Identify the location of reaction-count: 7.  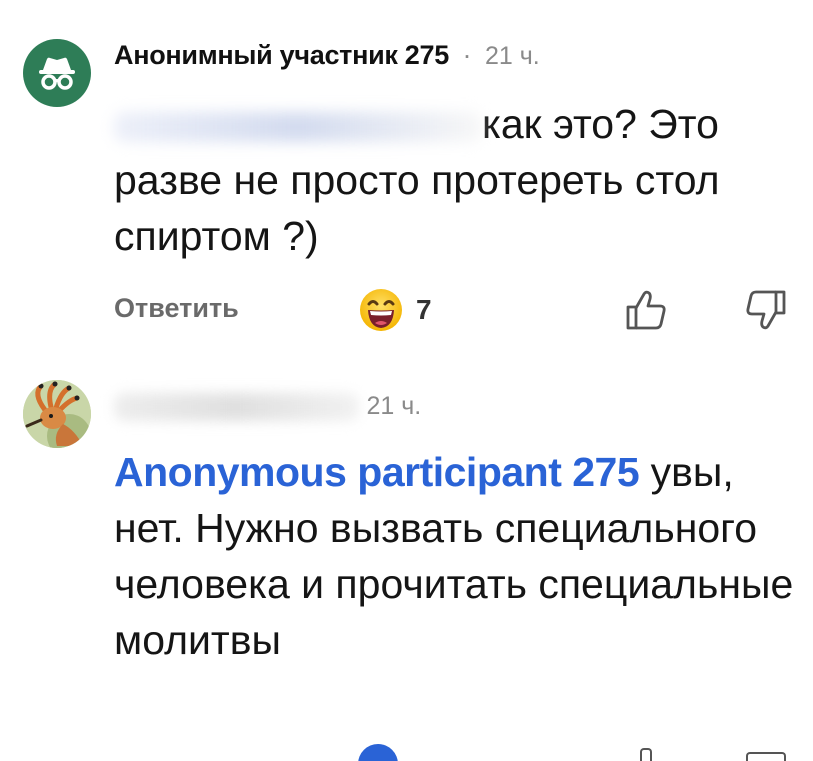
(424, 309).